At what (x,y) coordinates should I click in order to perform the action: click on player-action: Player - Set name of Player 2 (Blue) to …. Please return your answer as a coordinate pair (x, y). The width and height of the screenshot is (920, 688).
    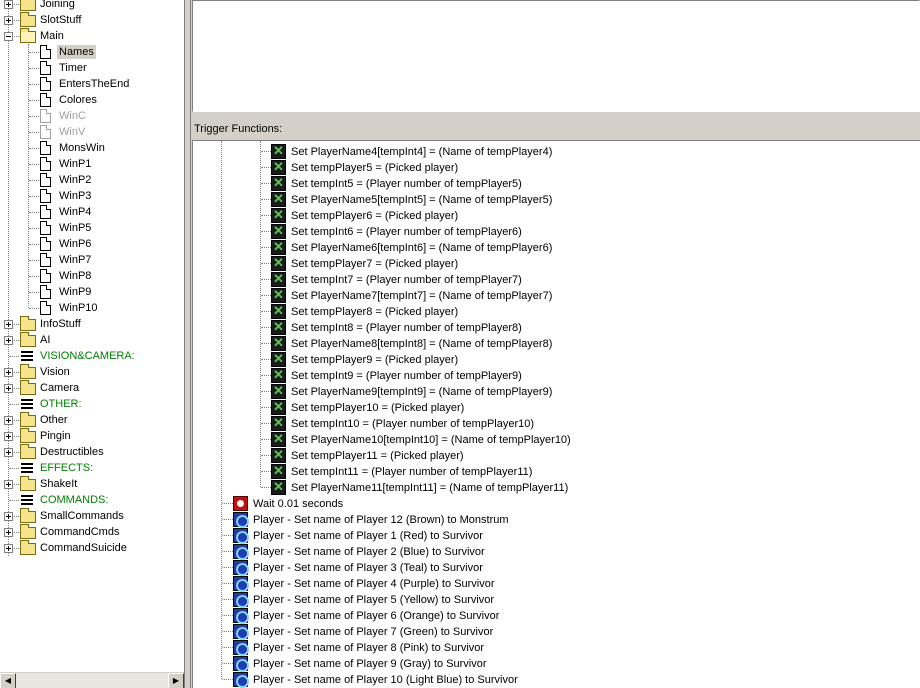
    Looking at the image, I should click on (556, 551).